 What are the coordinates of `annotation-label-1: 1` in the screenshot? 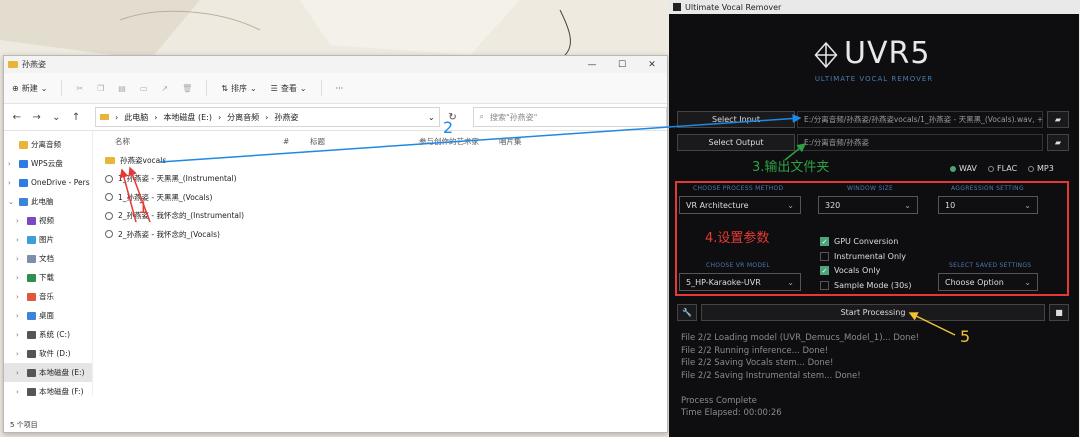 It's located at (143, 207).